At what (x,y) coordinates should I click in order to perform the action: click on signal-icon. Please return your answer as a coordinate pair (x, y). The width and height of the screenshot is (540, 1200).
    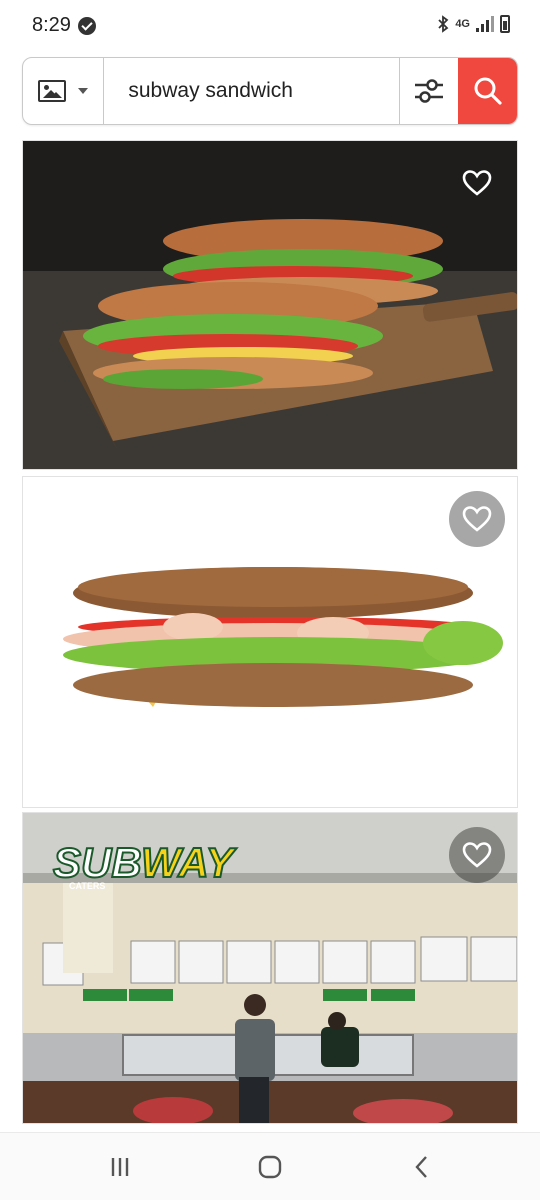
    Looking at the image, I should click on (485, 24).